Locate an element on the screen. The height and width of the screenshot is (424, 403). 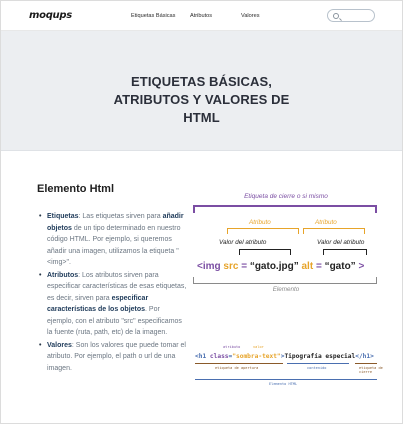
code-tag-close: > is located at coordinates (360, 266).